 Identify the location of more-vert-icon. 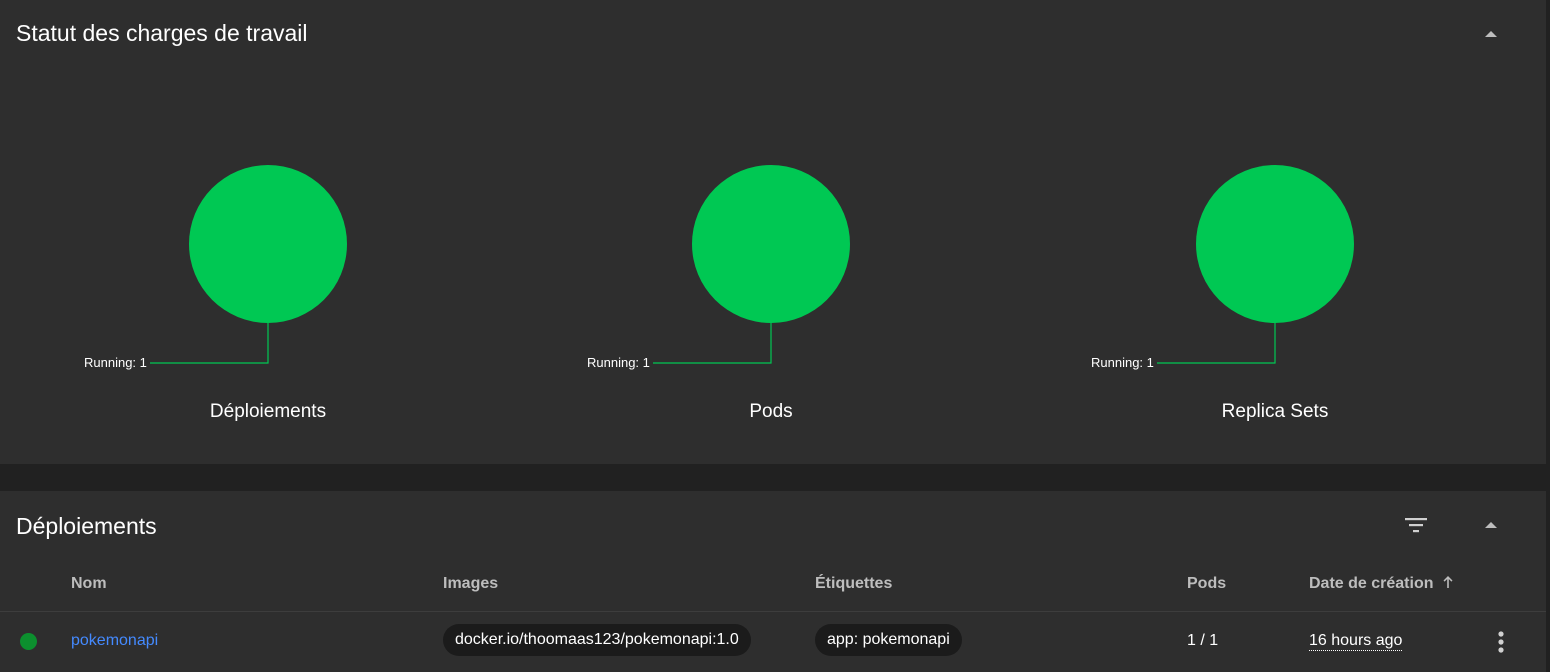
(1501, 642).